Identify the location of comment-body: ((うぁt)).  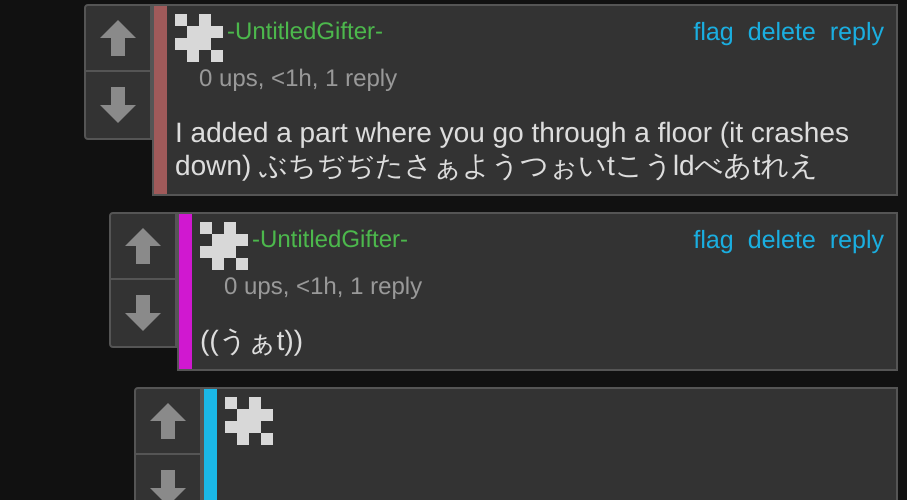
(252, 341).